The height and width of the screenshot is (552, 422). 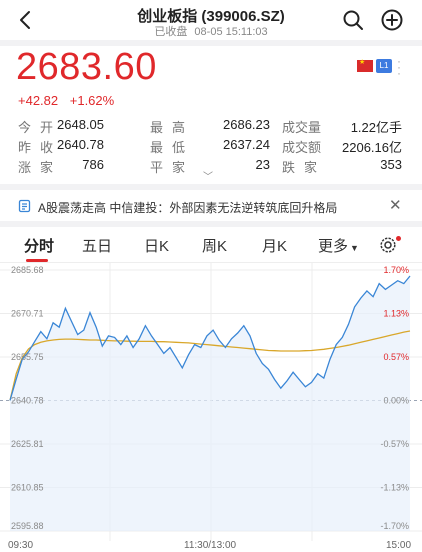 I want to click on stats-row: 今开 2648.05 最高 2686.23 成交量 1.22亿手, so click(x=212, y=127).